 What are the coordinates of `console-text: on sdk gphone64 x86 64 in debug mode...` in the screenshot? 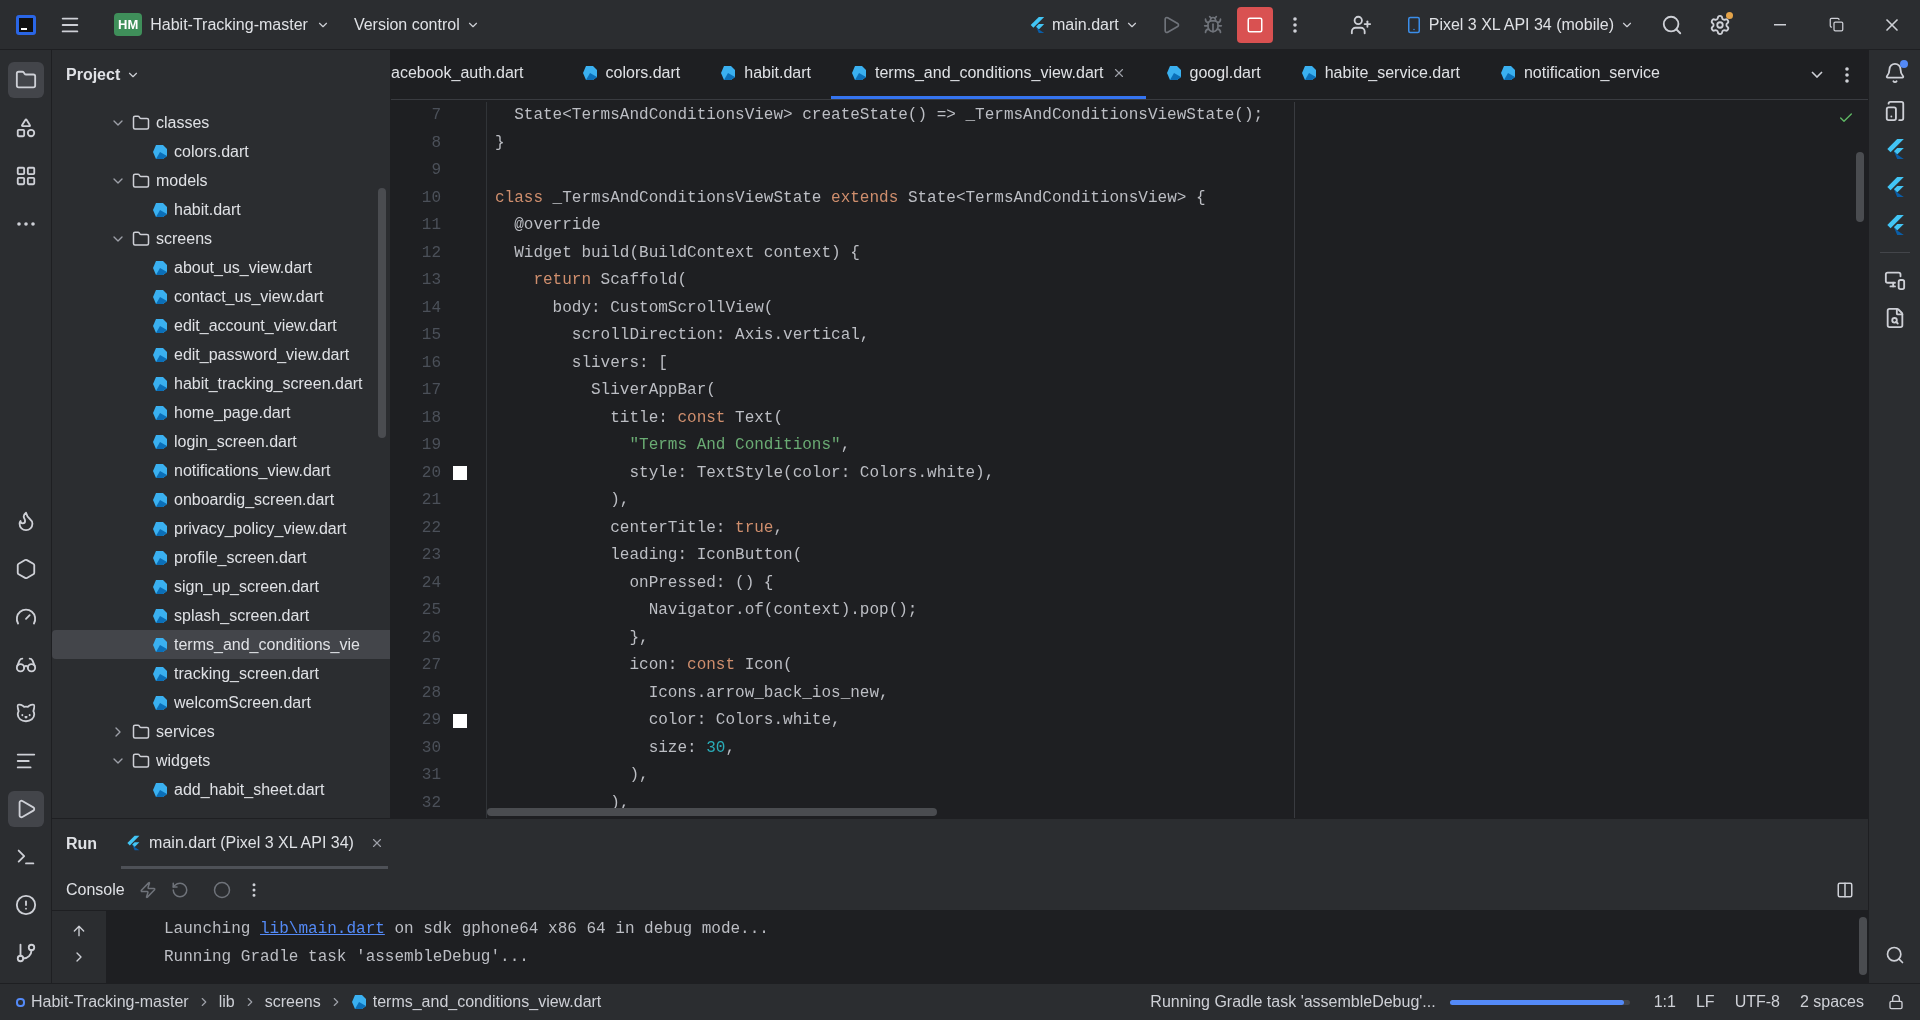 It's located at (581, 929).